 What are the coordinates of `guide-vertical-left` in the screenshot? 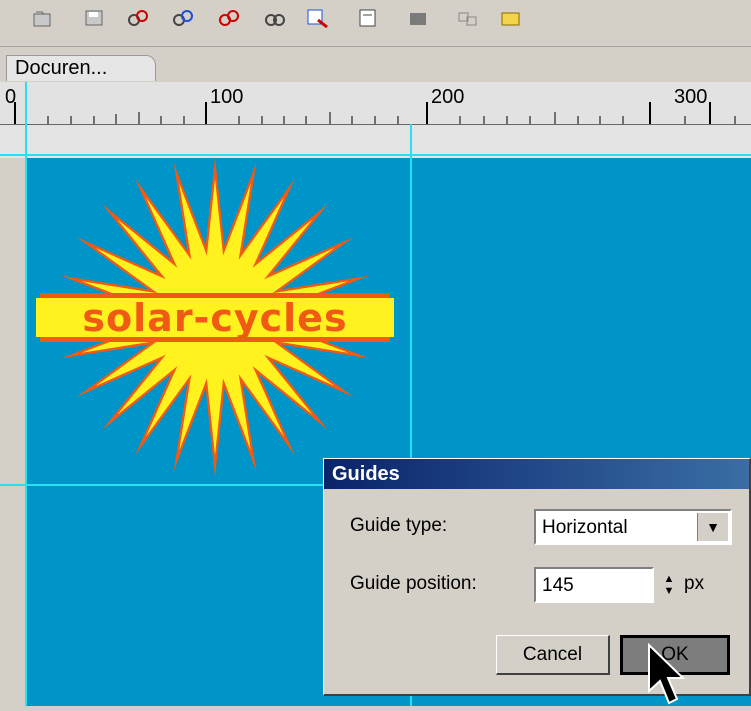 It's located at (26, 394).